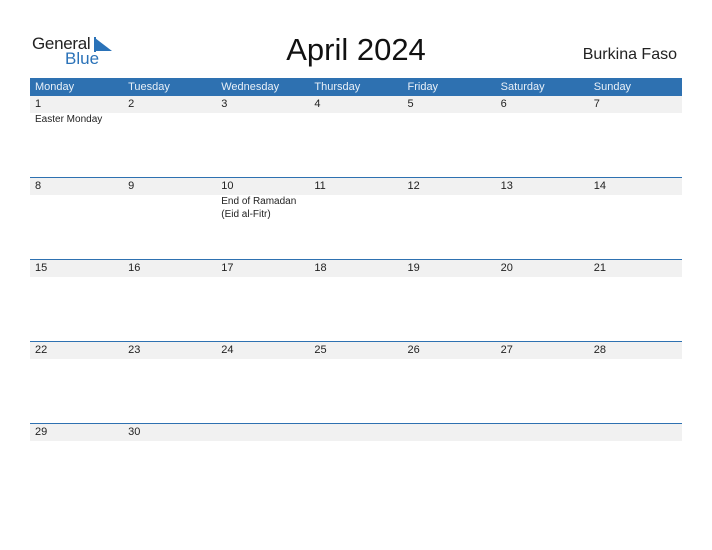  I want to click on holiday-label: Easter Monday, so click(69, 119).